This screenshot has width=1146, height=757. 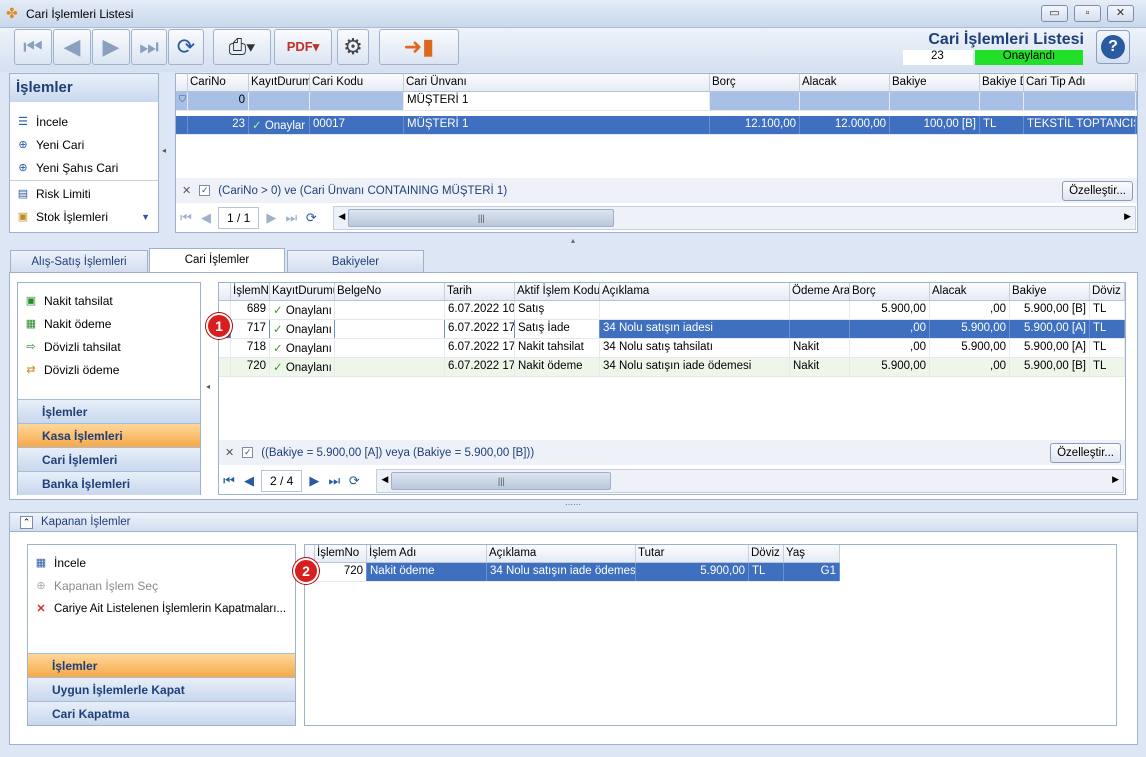 What do you see at coordinates (109, 369) in the screenshot?
I see `dovizli-odeme-item: ⇄ Dövizli ödeme` at bounding box center [109, 369].